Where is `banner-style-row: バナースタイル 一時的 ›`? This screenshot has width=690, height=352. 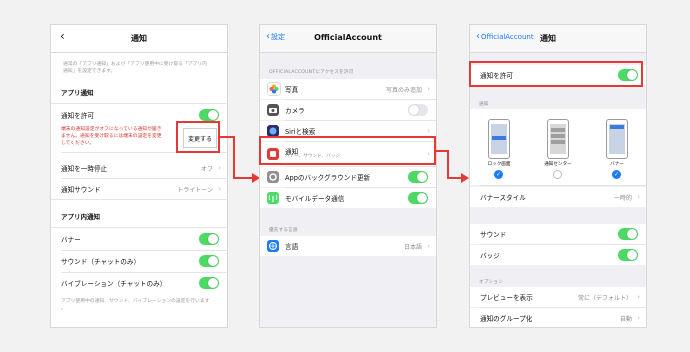
banner-style-row: バナースタイル 一時的 › is located at coordinates (558, 197).